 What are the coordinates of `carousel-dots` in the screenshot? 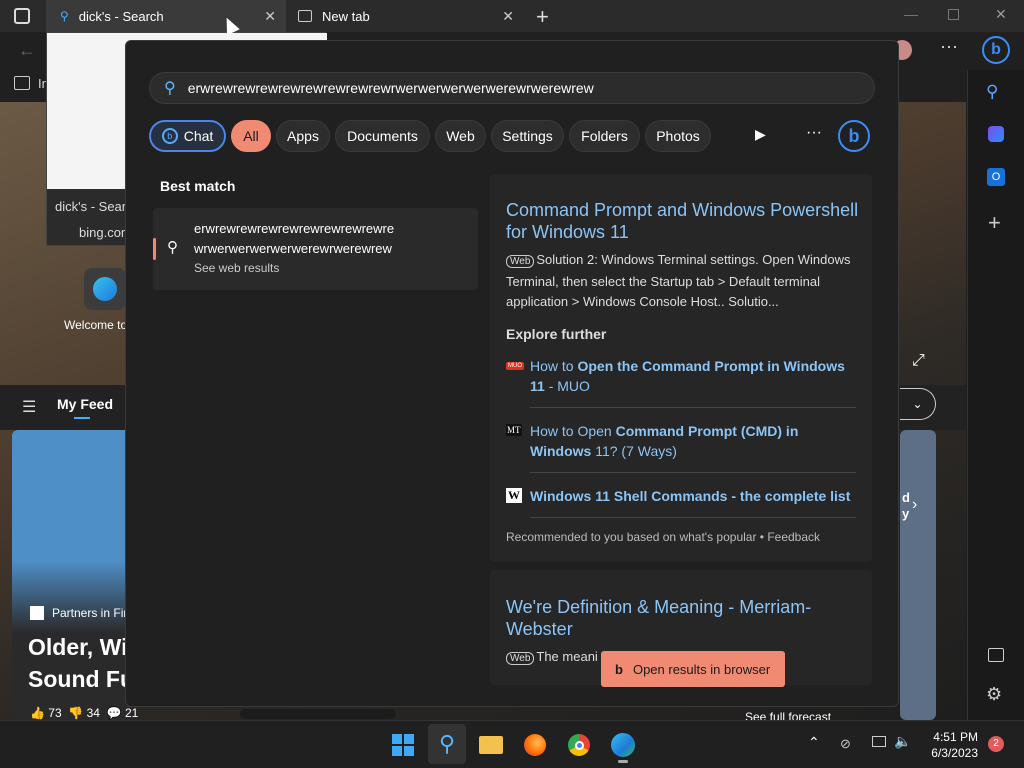 It's located at (318, 714).